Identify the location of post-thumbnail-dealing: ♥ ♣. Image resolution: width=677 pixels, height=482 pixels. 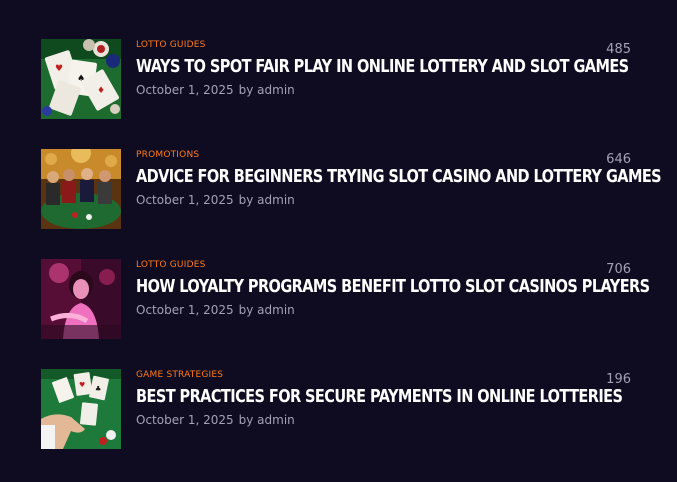
(81, 409).